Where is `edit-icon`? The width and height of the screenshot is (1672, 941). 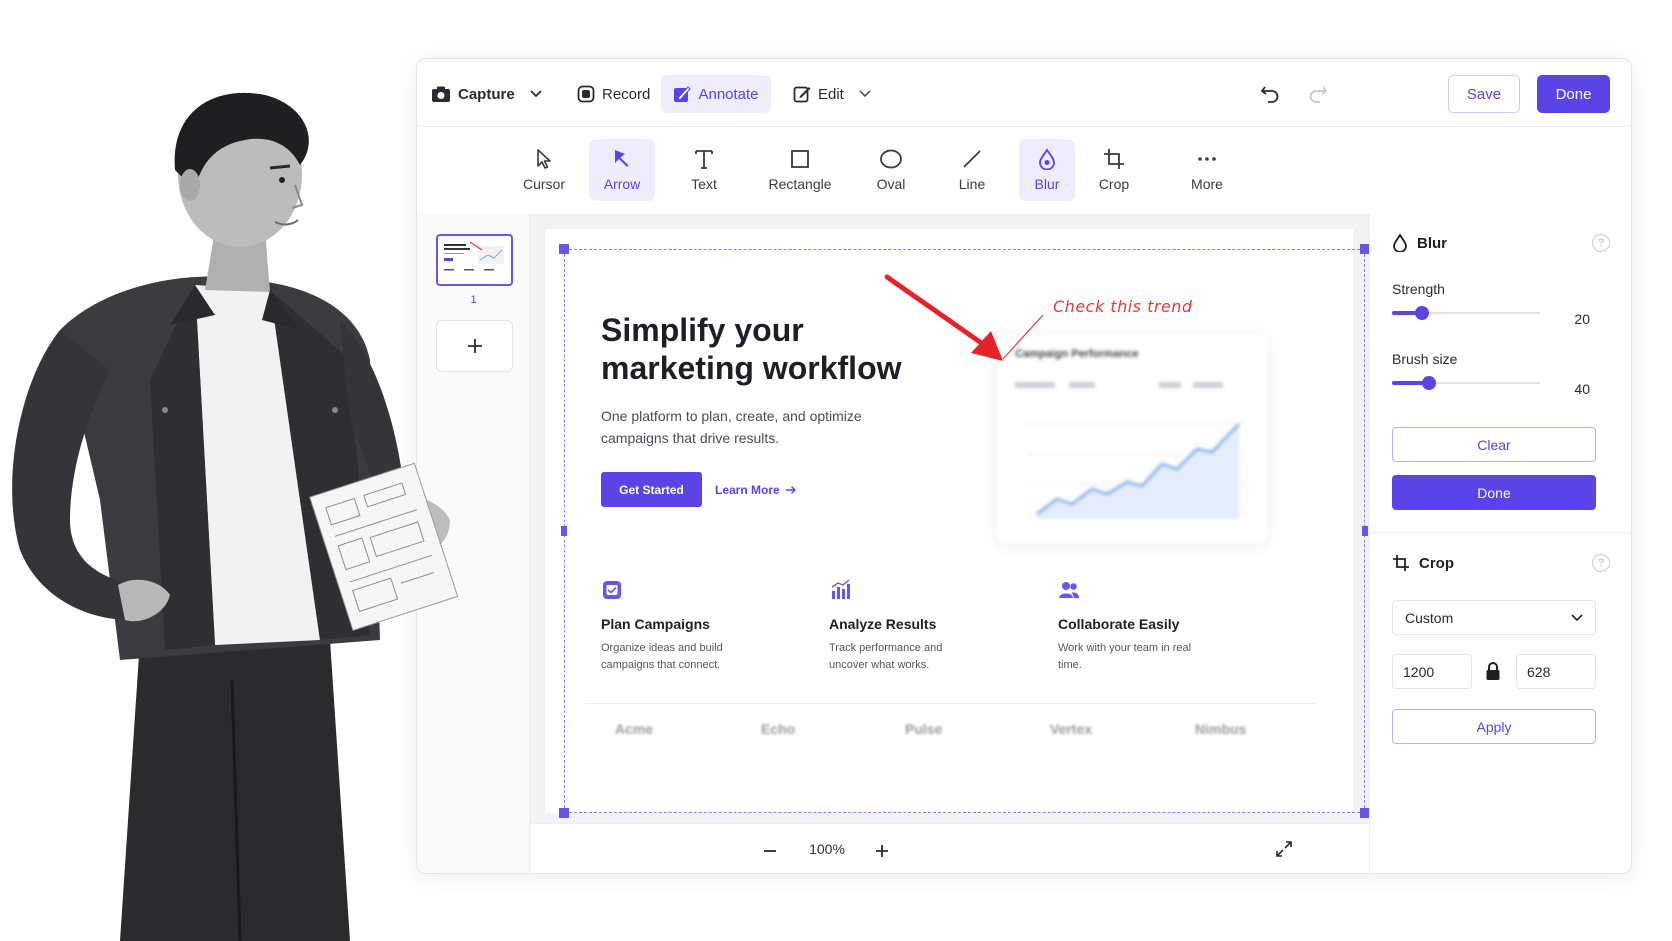 edit-icon is located at coordinates (802, 94).